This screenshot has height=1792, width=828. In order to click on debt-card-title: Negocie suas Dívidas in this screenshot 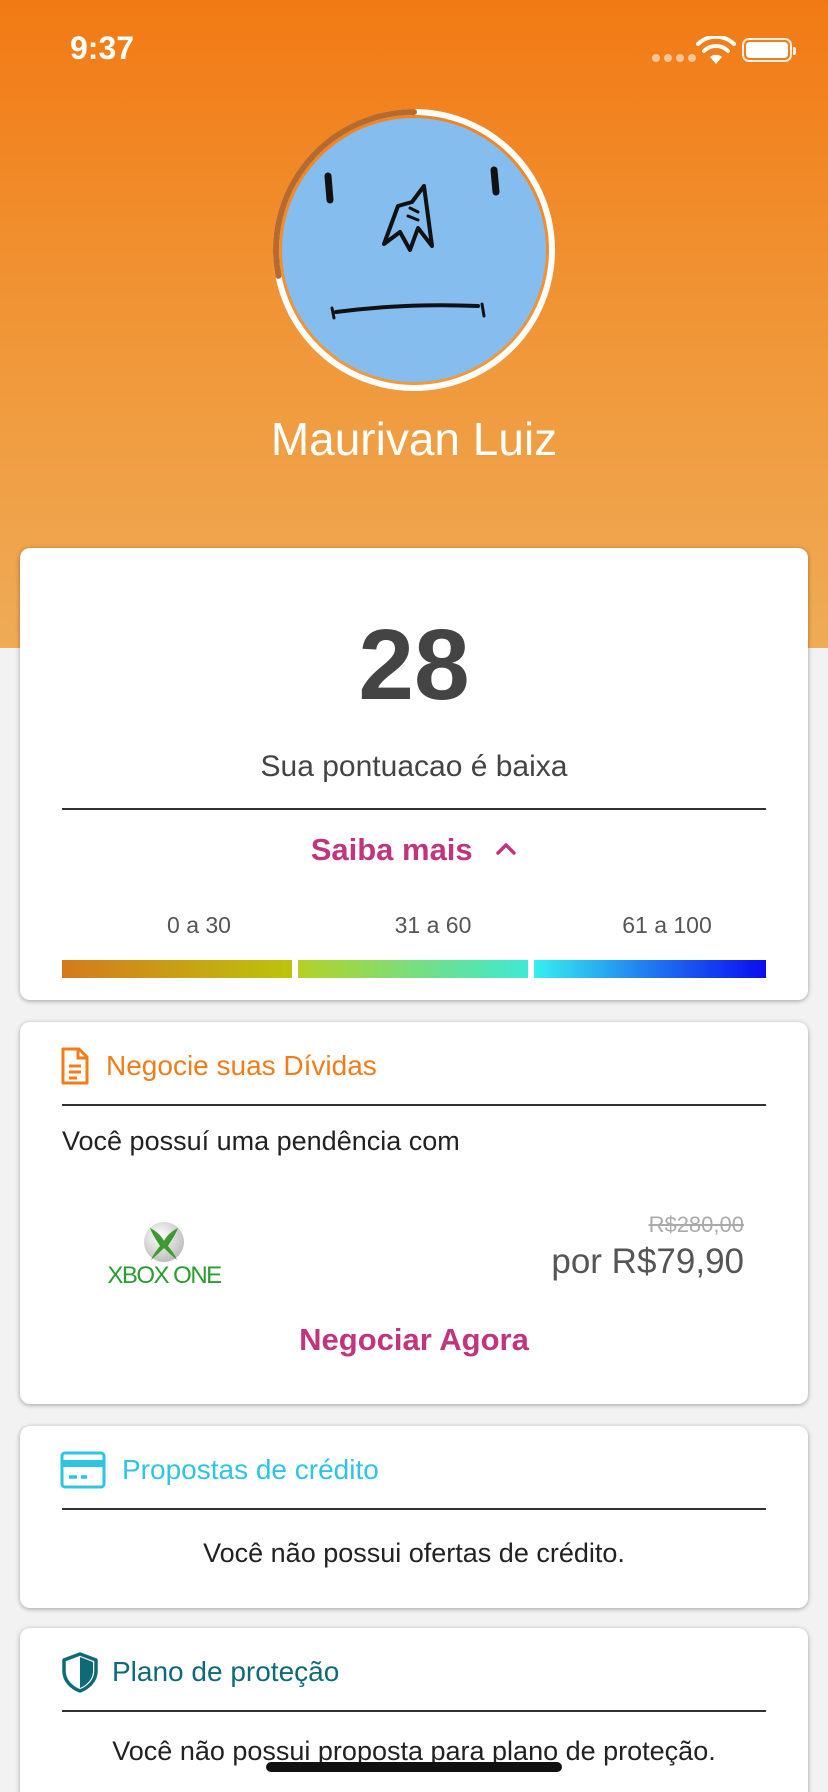, I will do `click(241, 1065)`.